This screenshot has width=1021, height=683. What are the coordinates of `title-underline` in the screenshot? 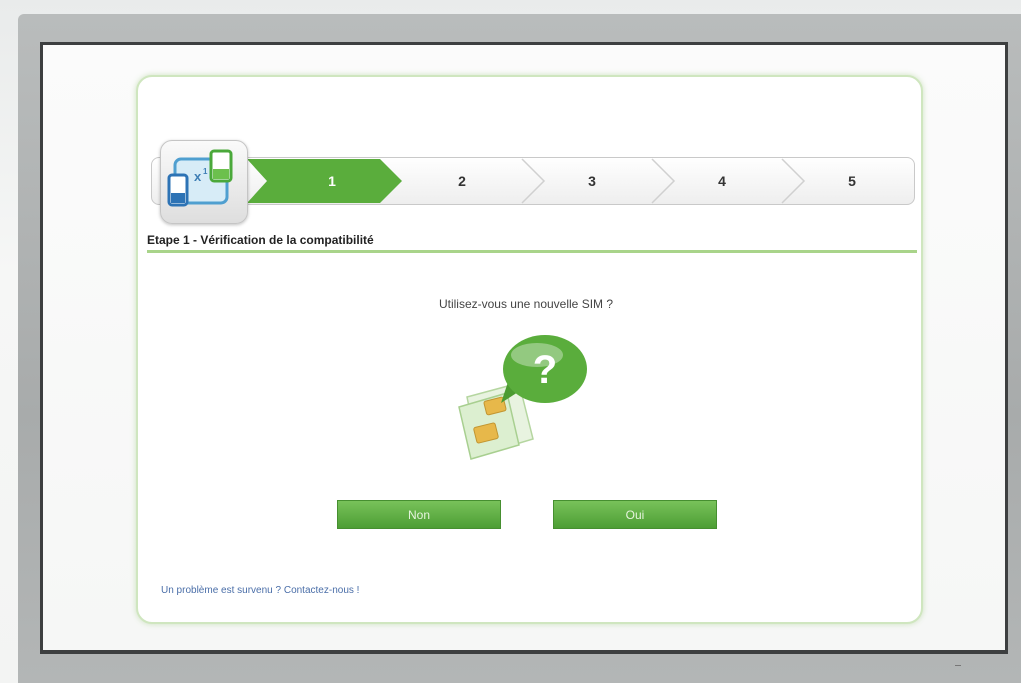 It's located at (532, 251).